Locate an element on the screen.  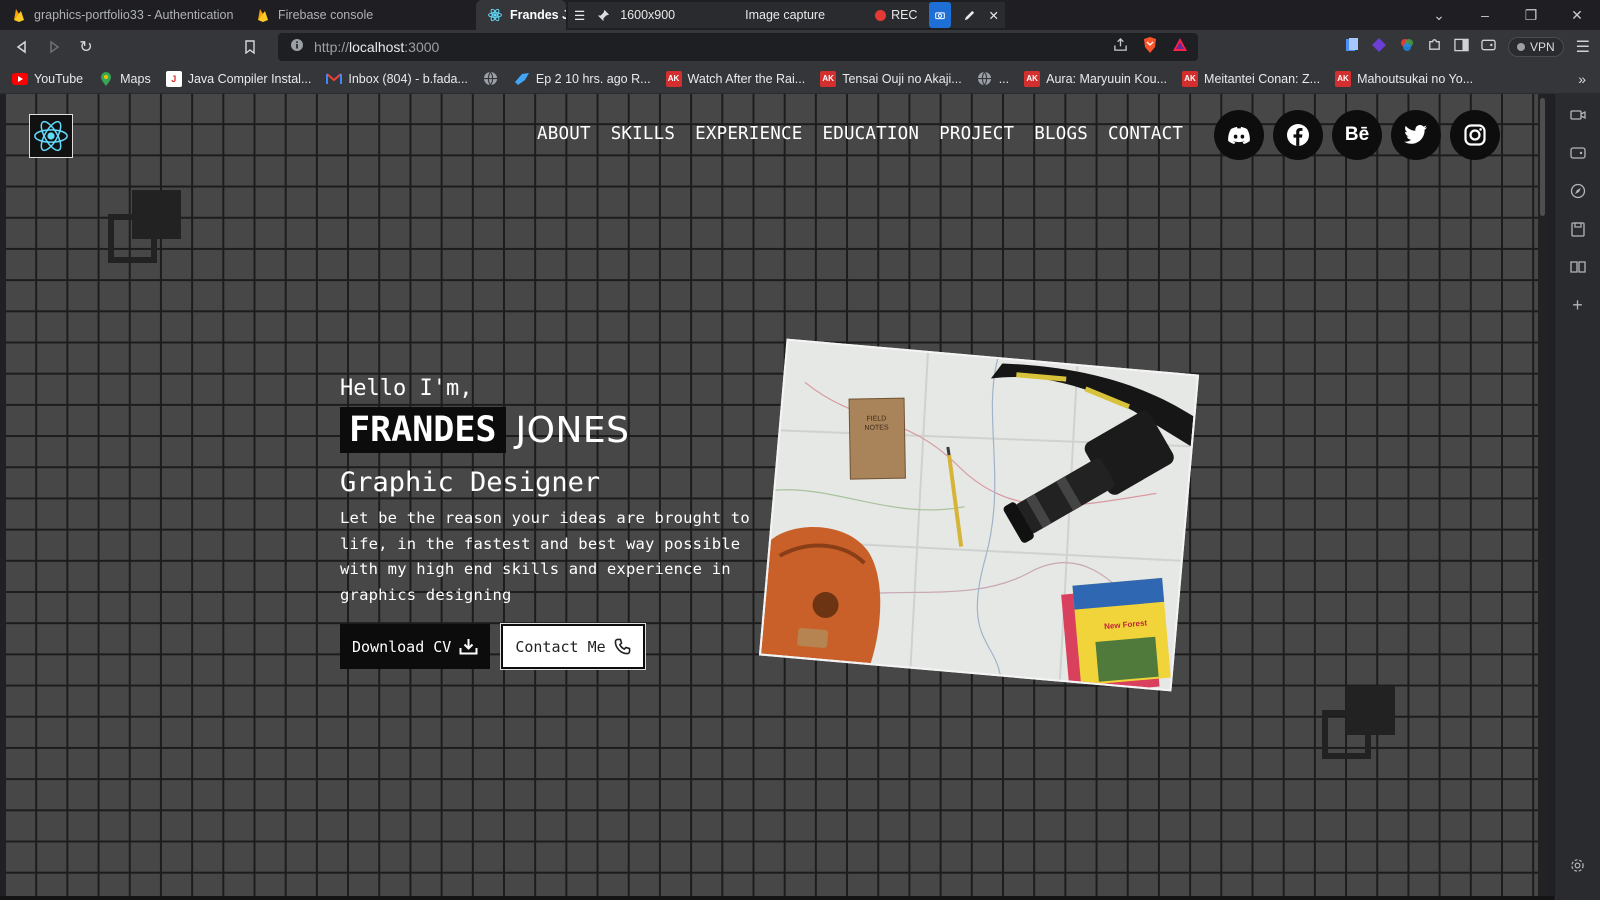
capture-toolbar: ☰ 1600x900 Image capture REC ✕ is located at coordinates (786, 15).